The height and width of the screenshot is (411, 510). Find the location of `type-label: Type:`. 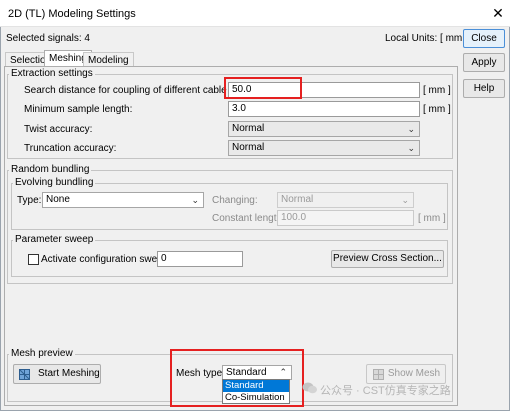

type-label: Type: is located at coordinates (29, 200).